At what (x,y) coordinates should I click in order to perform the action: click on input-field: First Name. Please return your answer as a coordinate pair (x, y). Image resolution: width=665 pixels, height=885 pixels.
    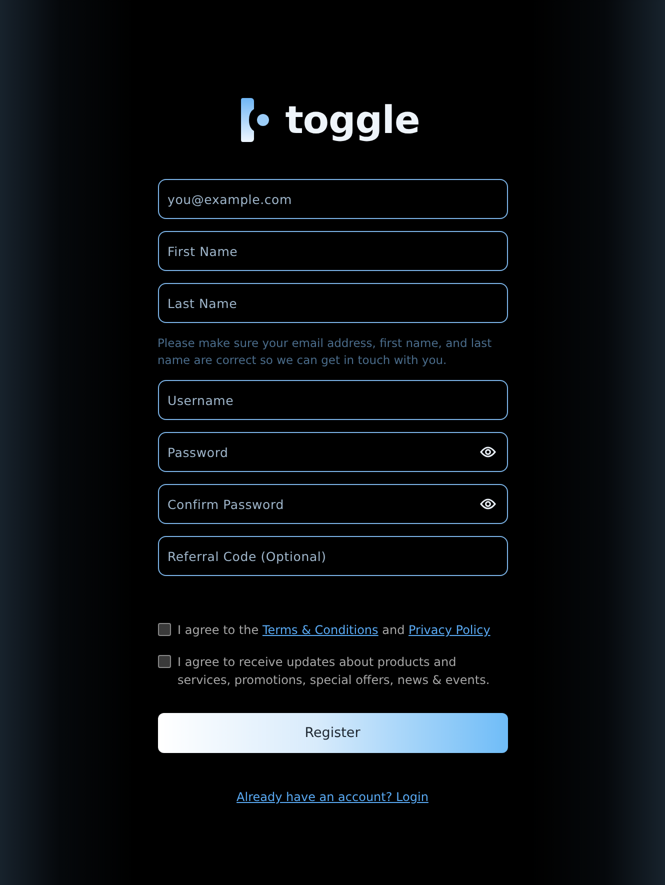
    Looking at the image, I should click on (333, 251).